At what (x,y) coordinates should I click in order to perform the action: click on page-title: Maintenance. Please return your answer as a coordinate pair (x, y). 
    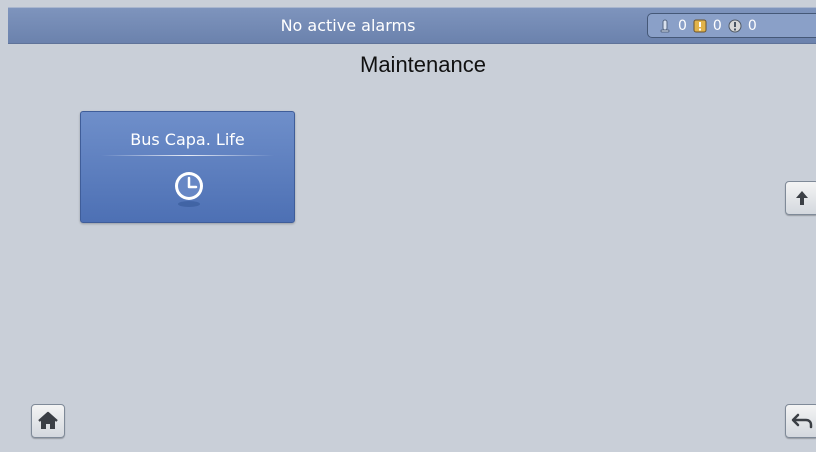
    Looking at the image, I should click on (423, 64).